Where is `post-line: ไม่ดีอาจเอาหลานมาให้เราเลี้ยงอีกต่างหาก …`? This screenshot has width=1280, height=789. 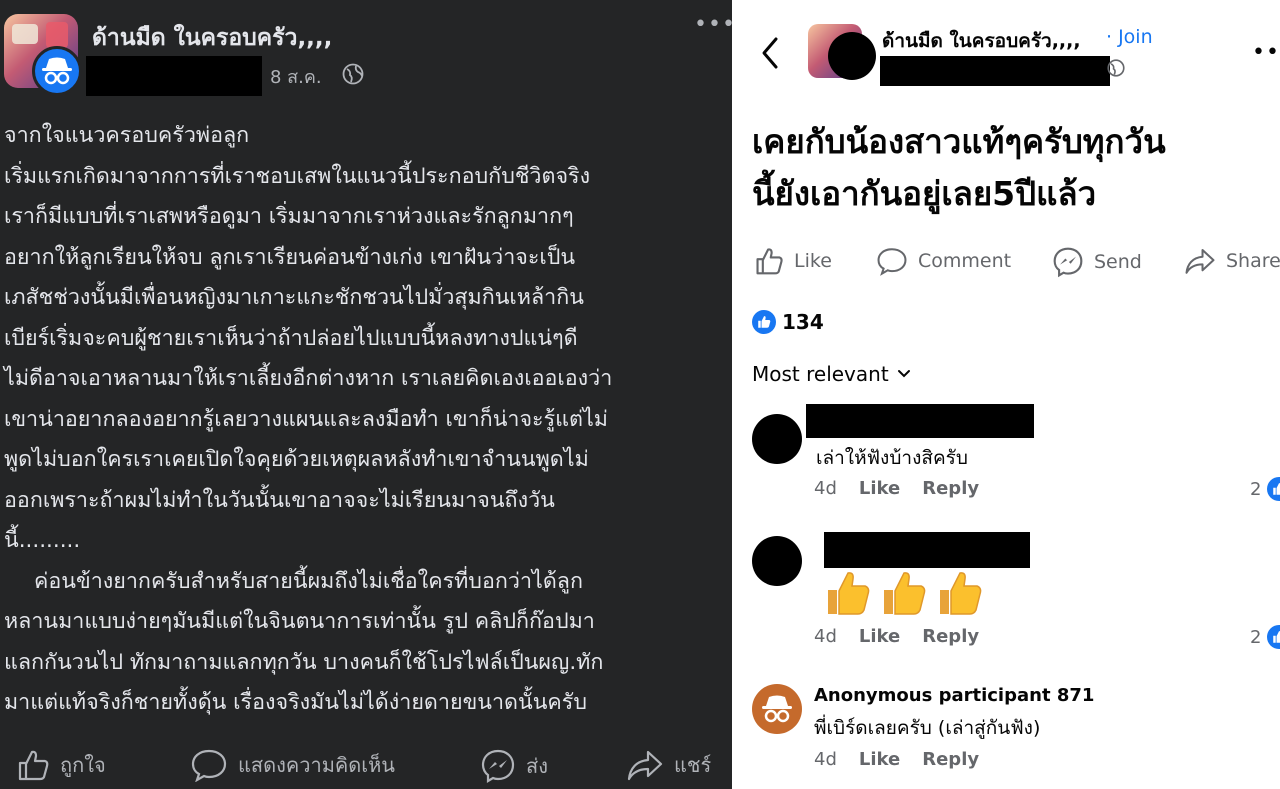
post-line: ไม่ดีอาจเอาหลานมาให้เราเลี้ยงอีกต่างหาก … is located at coordinates (308, 378).